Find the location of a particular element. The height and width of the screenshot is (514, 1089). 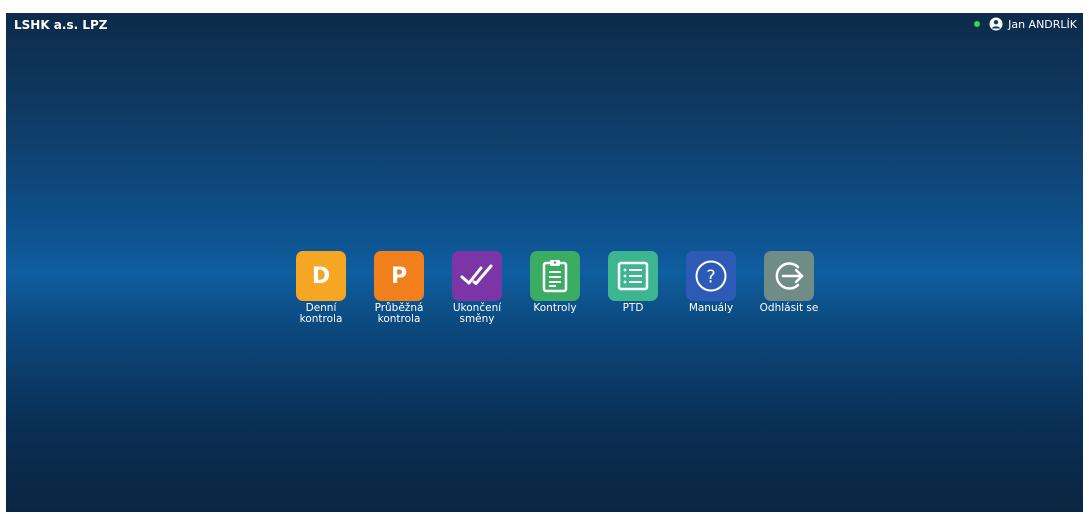

double-check-icon is located at coordinates (477, 276).